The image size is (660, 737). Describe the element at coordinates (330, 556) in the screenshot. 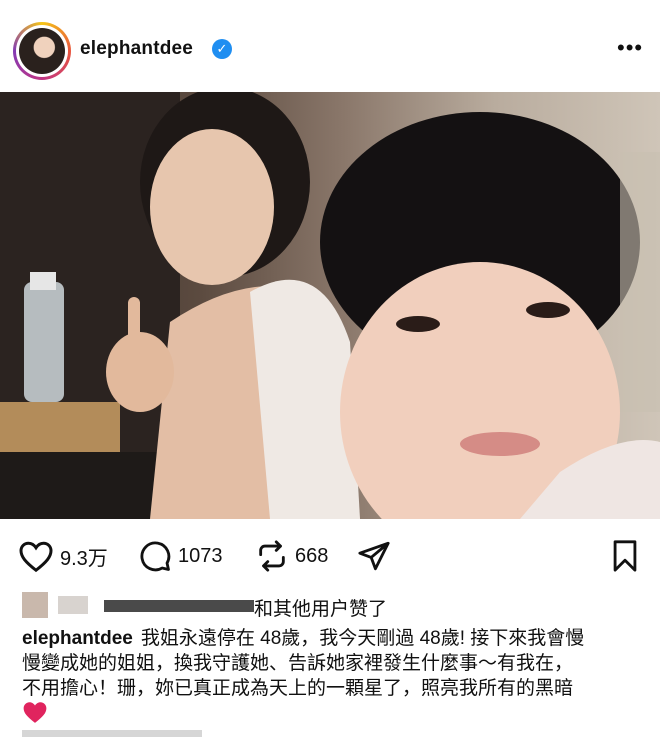

I see `action-bar: 9.3万 1073 668` at that location.